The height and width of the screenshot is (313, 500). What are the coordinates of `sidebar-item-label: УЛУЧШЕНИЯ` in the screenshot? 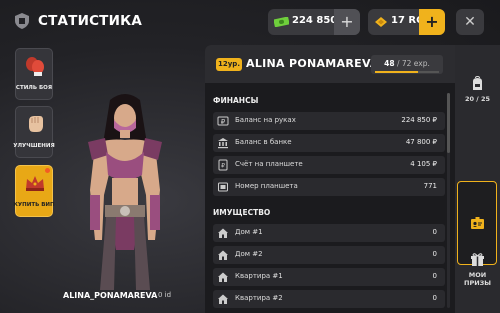 It's located at (34, 146).